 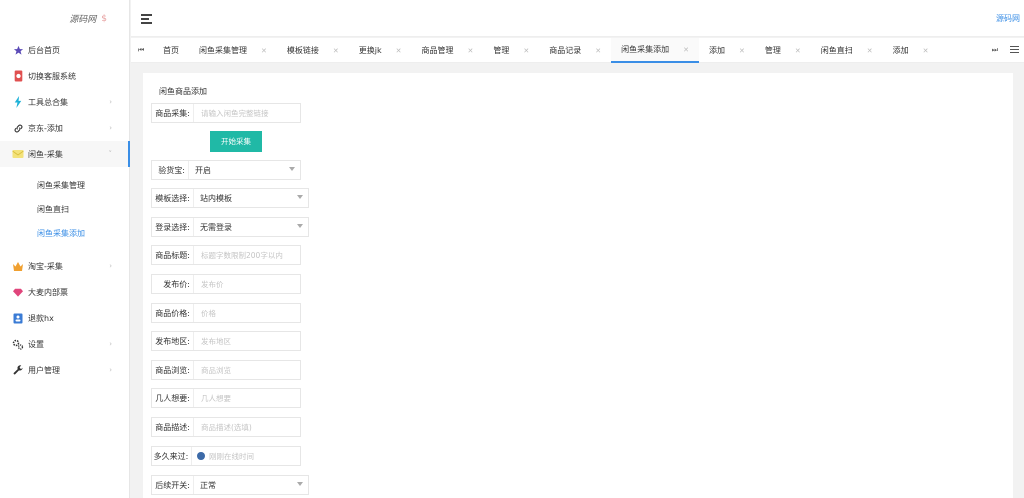 I want to click on link-icon, so click(x=18, y=128).